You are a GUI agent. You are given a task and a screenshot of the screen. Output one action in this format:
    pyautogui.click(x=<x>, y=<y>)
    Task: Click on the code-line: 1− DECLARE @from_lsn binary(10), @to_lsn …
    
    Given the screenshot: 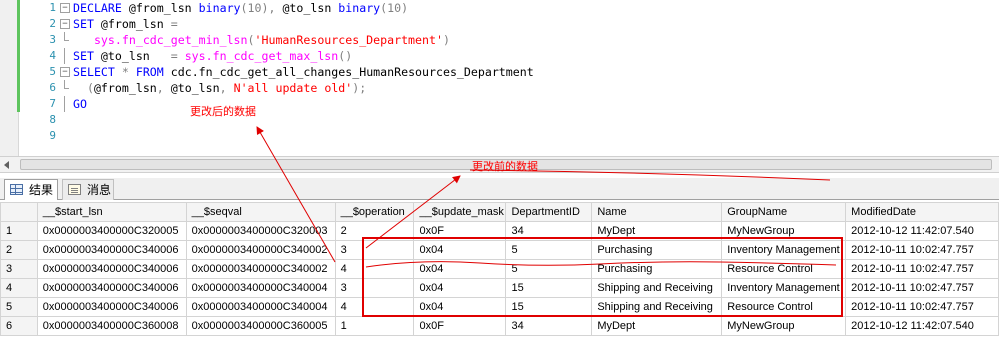 What is the action you would take?
    pyautogui.click(x=499, y=8)
    